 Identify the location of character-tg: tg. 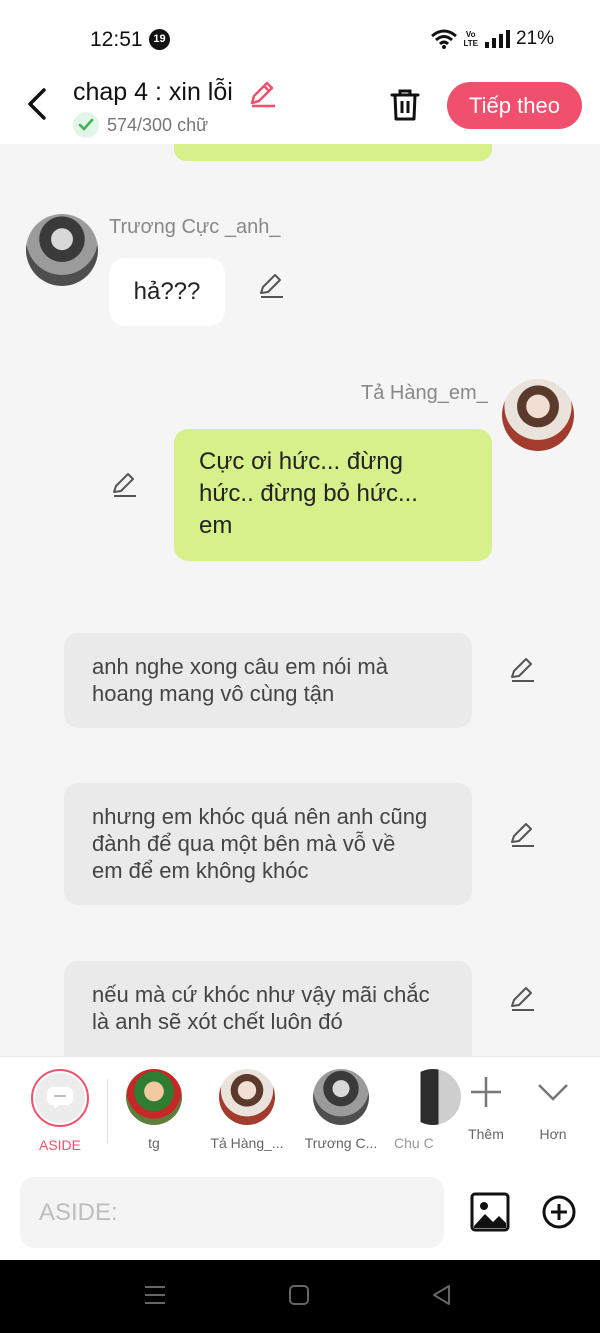
(154, 1110).